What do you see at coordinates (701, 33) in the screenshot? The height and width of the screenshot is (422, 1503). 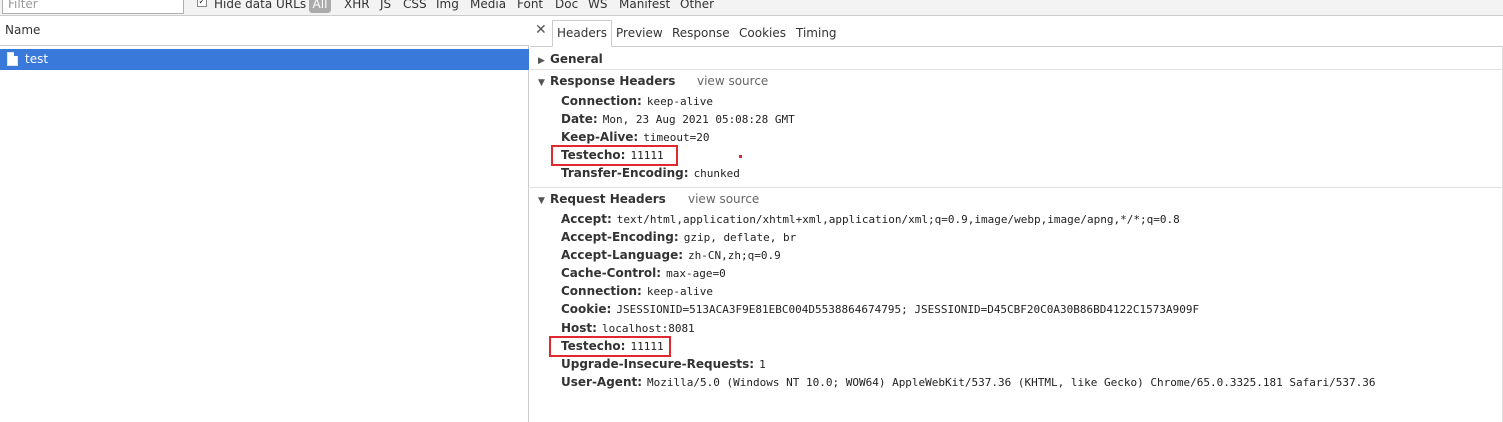 I see `tab-response: Response` at bounding box center [701, 33].